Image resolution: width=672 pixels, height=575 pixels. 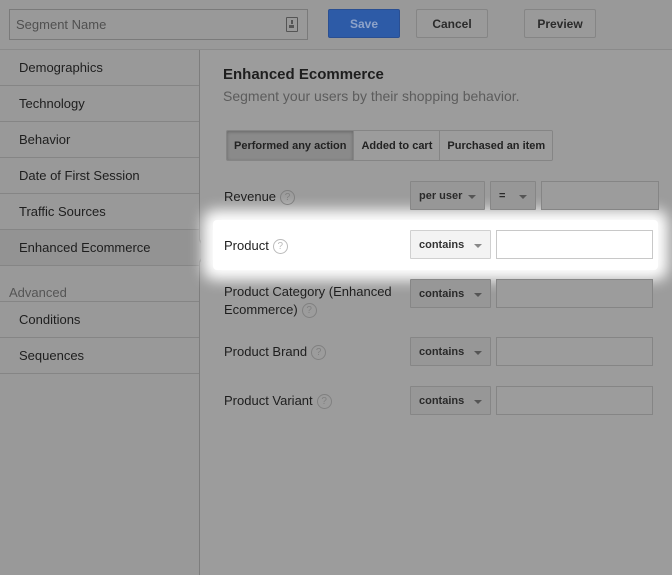 I want to click on sidebar-item-traffic-sources: Traffic Sources, so click(x=99, y=212).